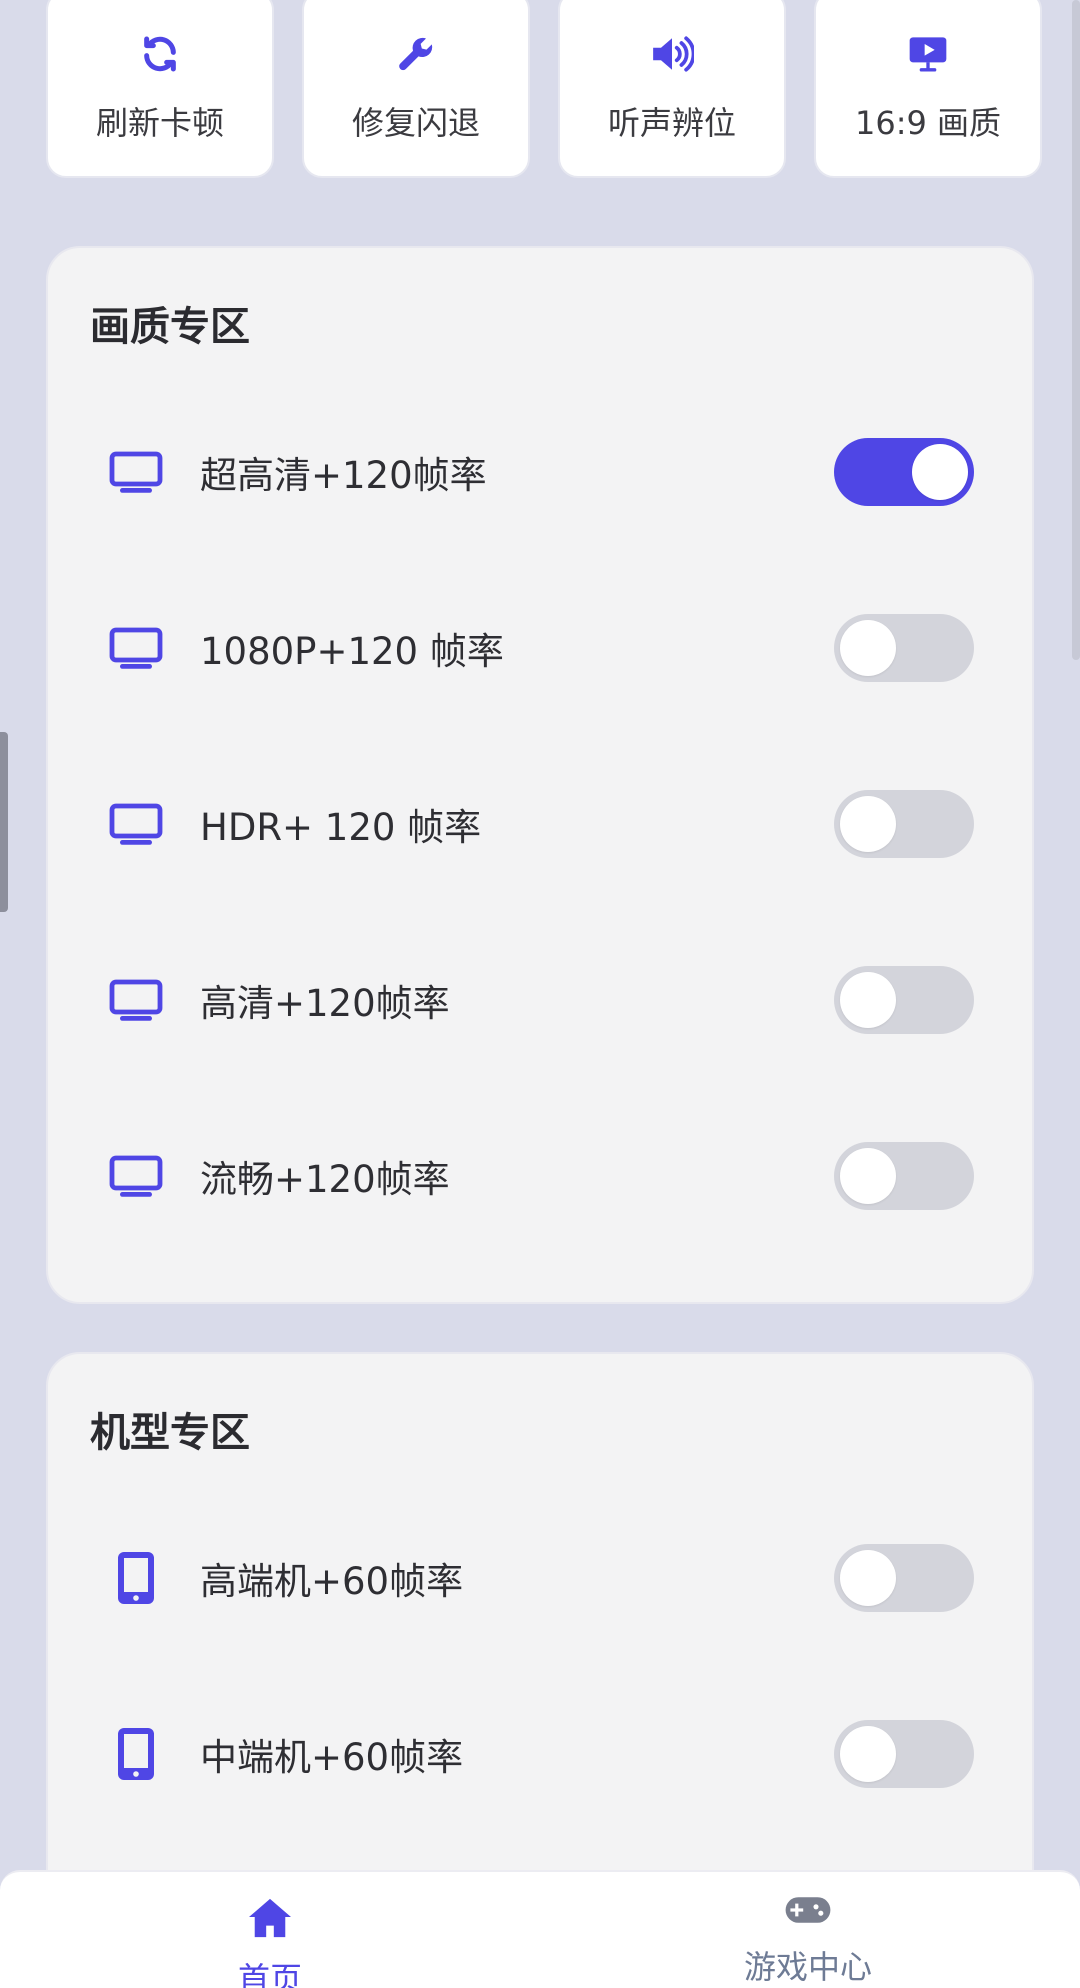 The image size is (1080, 1988). I want to click on quality-label: 高清+120帧率, so click(325, 1003).